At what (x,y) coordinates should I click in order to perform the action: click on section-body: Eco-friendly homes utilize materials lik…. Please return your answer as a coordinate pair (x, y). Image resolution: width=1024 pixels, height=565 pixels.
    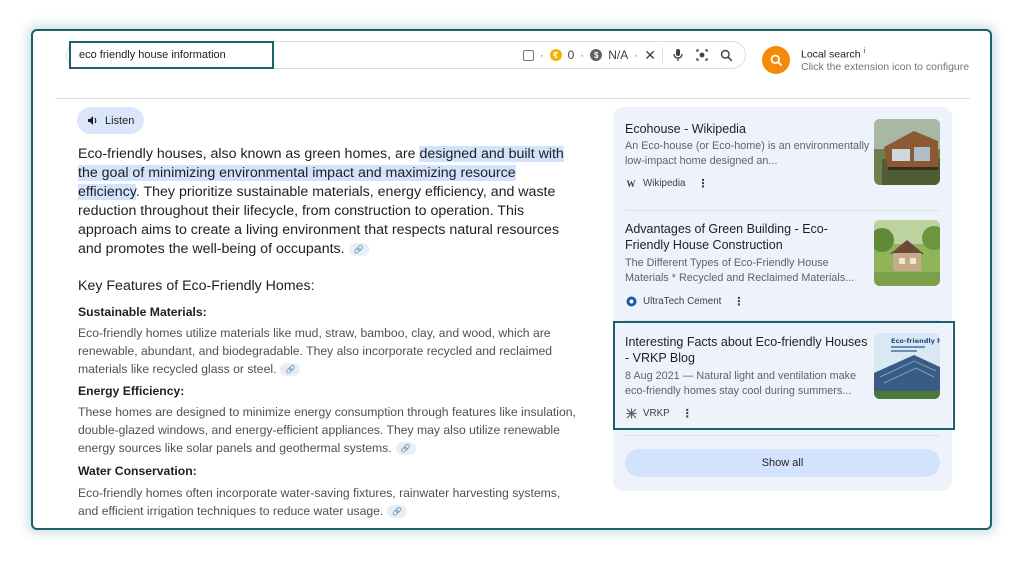
    Looking at the image, I should click on (315, 351).